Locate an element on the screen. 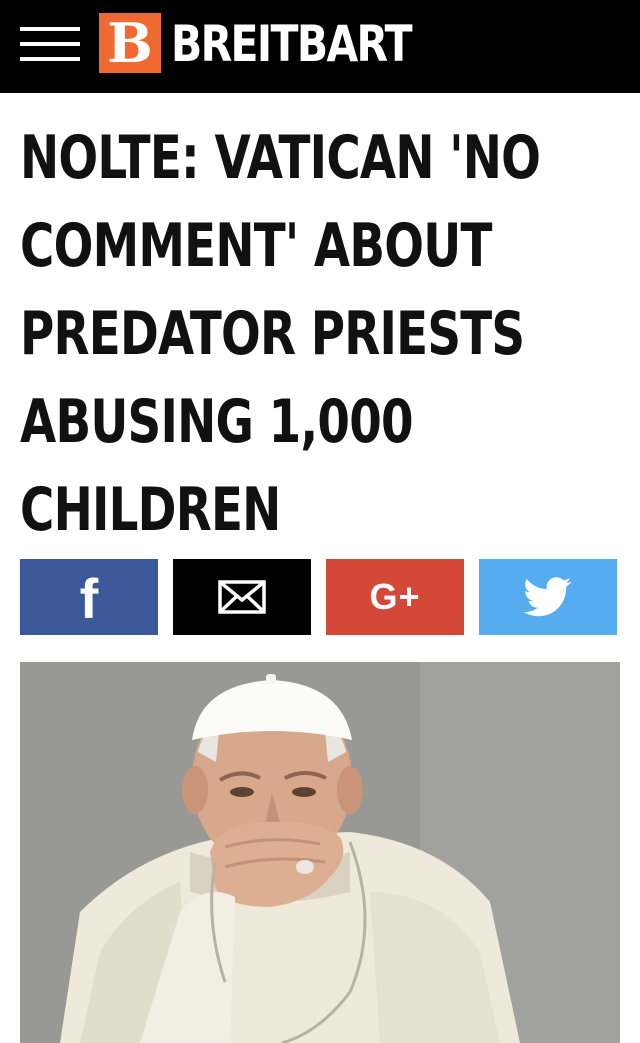 This screenshot has width=640, height=1043. site-logo-text: BREITBART is located at coordinates (292, 44).